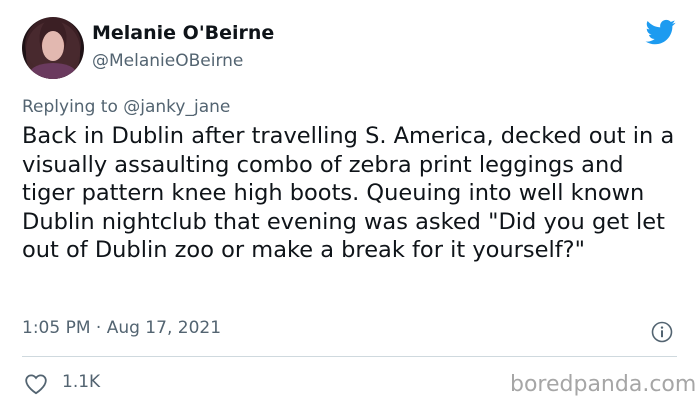 This screenshot has width=700, height=411. What do you see at coordinates (36, 384) in the screenshot?
I see `heart-icon` at bounding box center [36, 384].